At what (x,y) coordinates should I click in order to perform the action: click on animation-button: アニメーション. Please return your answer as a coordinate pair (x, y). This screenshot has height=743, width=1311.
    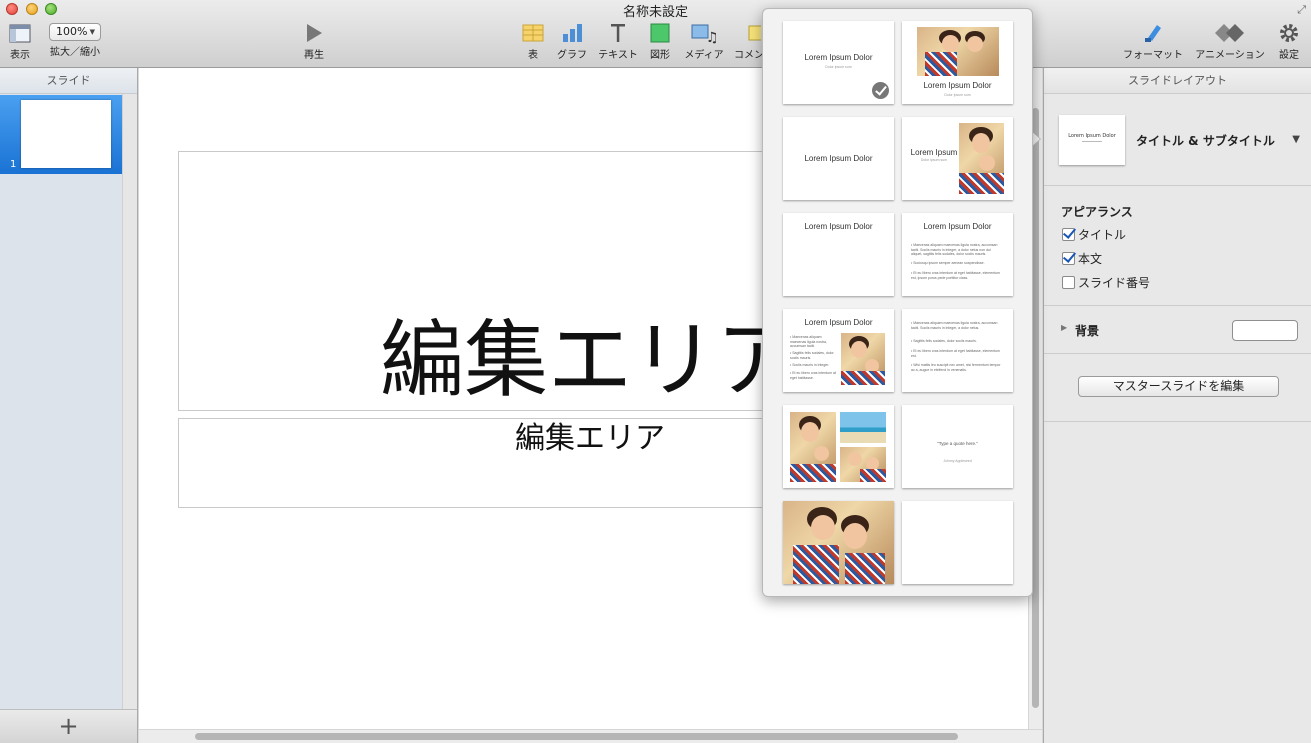
    Looking at the image, I should click on (1230, 41).